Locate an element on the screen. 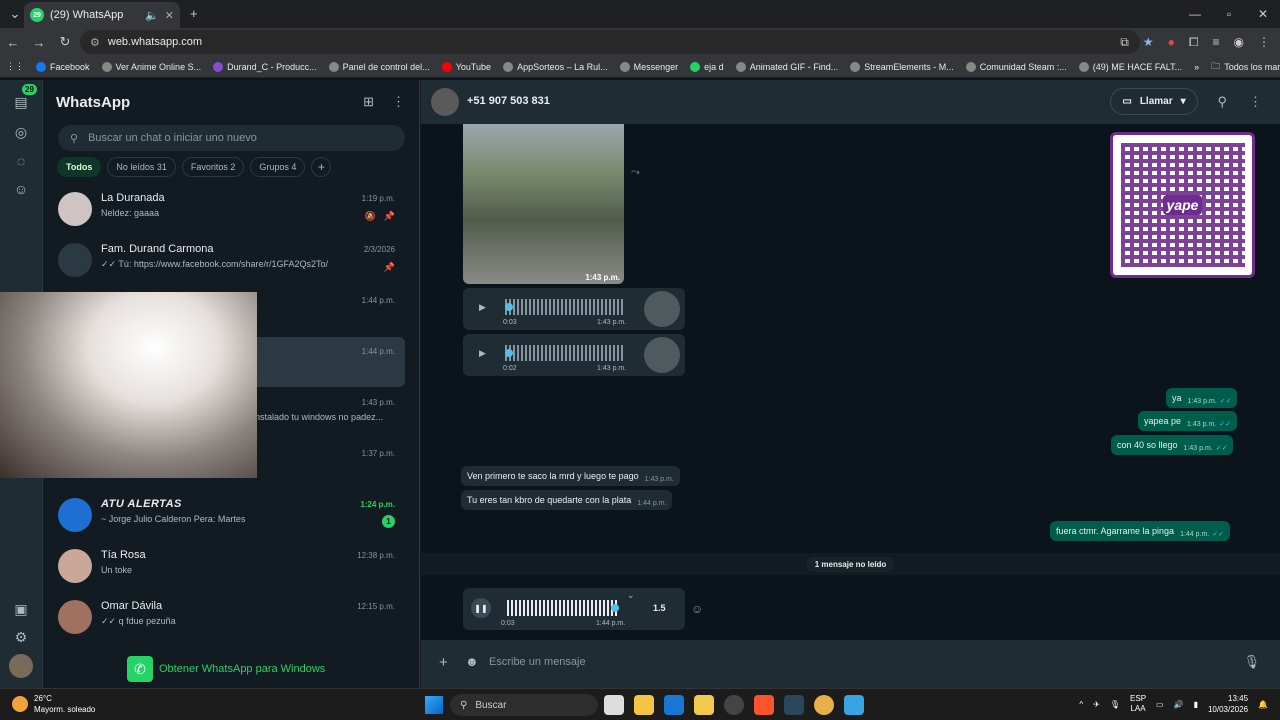 The height and width of the screenshot is (720, 1280). task-view-icon is located at coordinates (614, 705).